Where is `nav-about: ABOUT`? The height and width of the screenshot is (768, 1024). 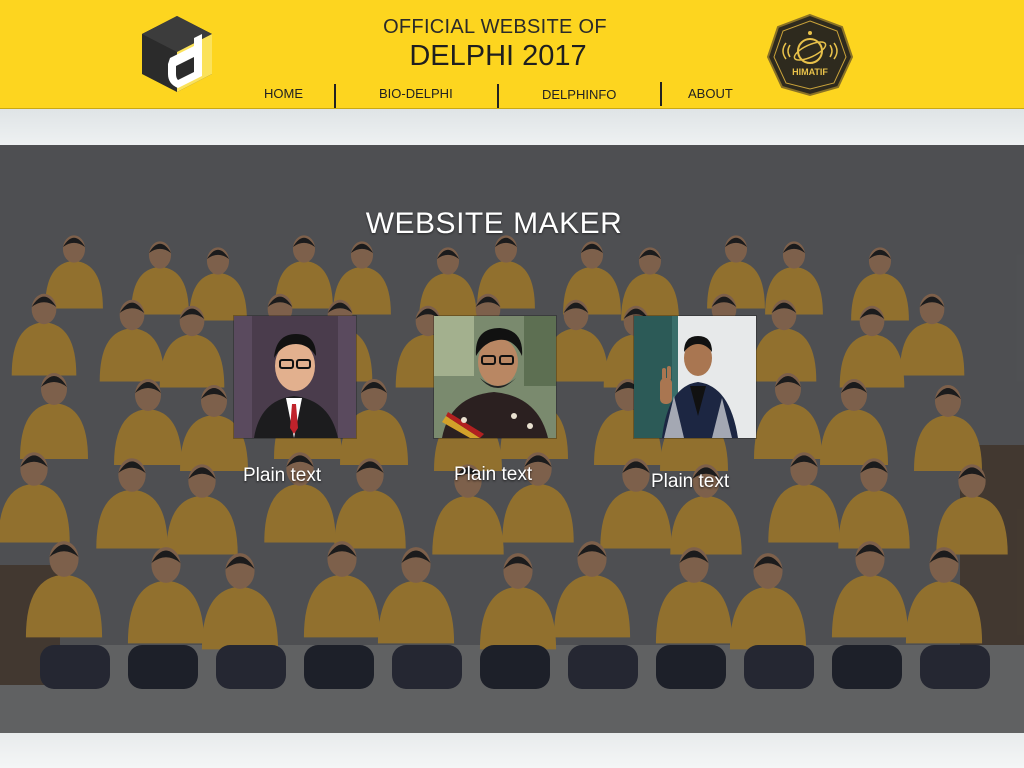 nav-about: ABOUT is located at coordinates (710, 93).